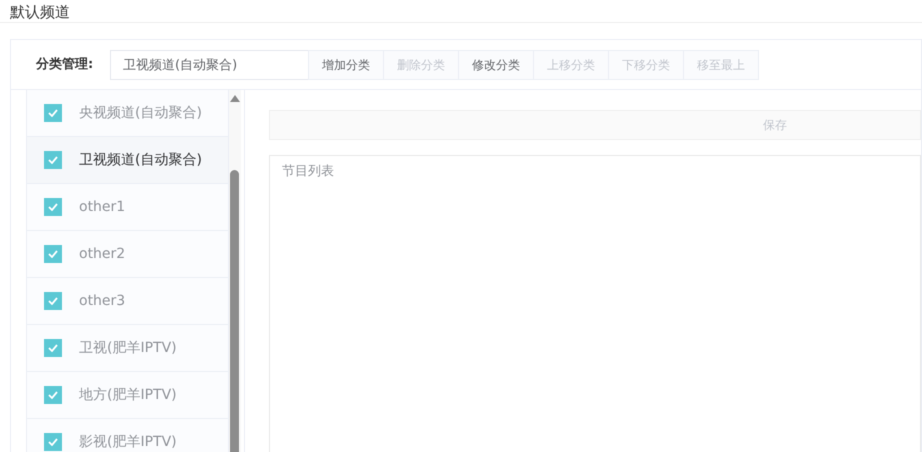 This screenshot has height=452, width=922. What do you see at coordinates (209, 65) in the screenshot?
I see `category-input: 卫视频道(自动聚合)` at bounding box center [209, 65].